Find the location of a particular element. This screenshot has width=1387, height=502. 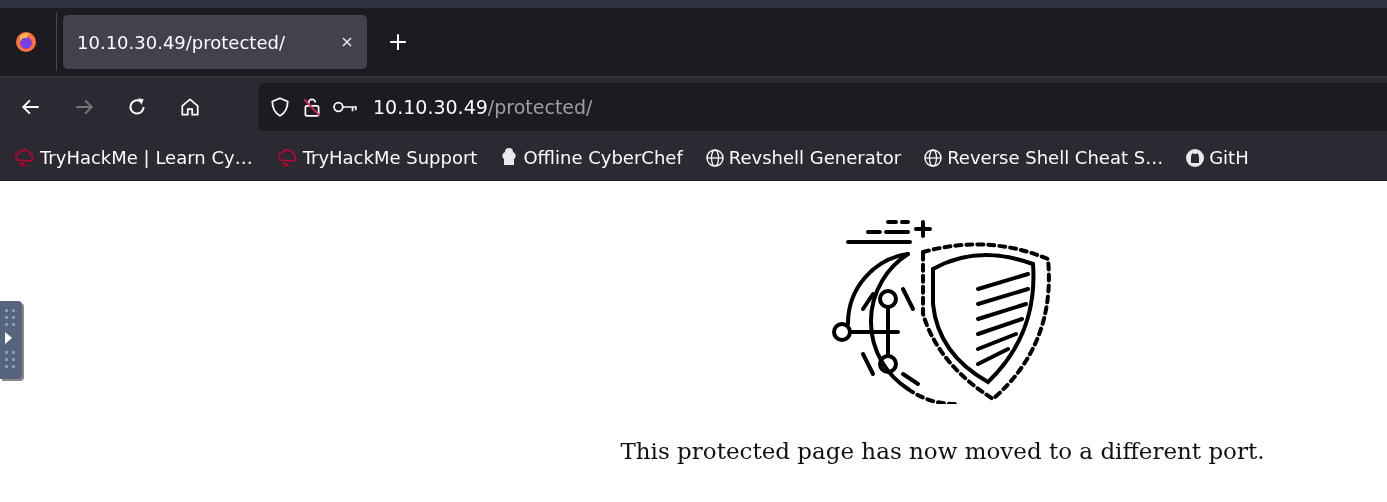

sidebar-handle is located at coordinates (11, 340).